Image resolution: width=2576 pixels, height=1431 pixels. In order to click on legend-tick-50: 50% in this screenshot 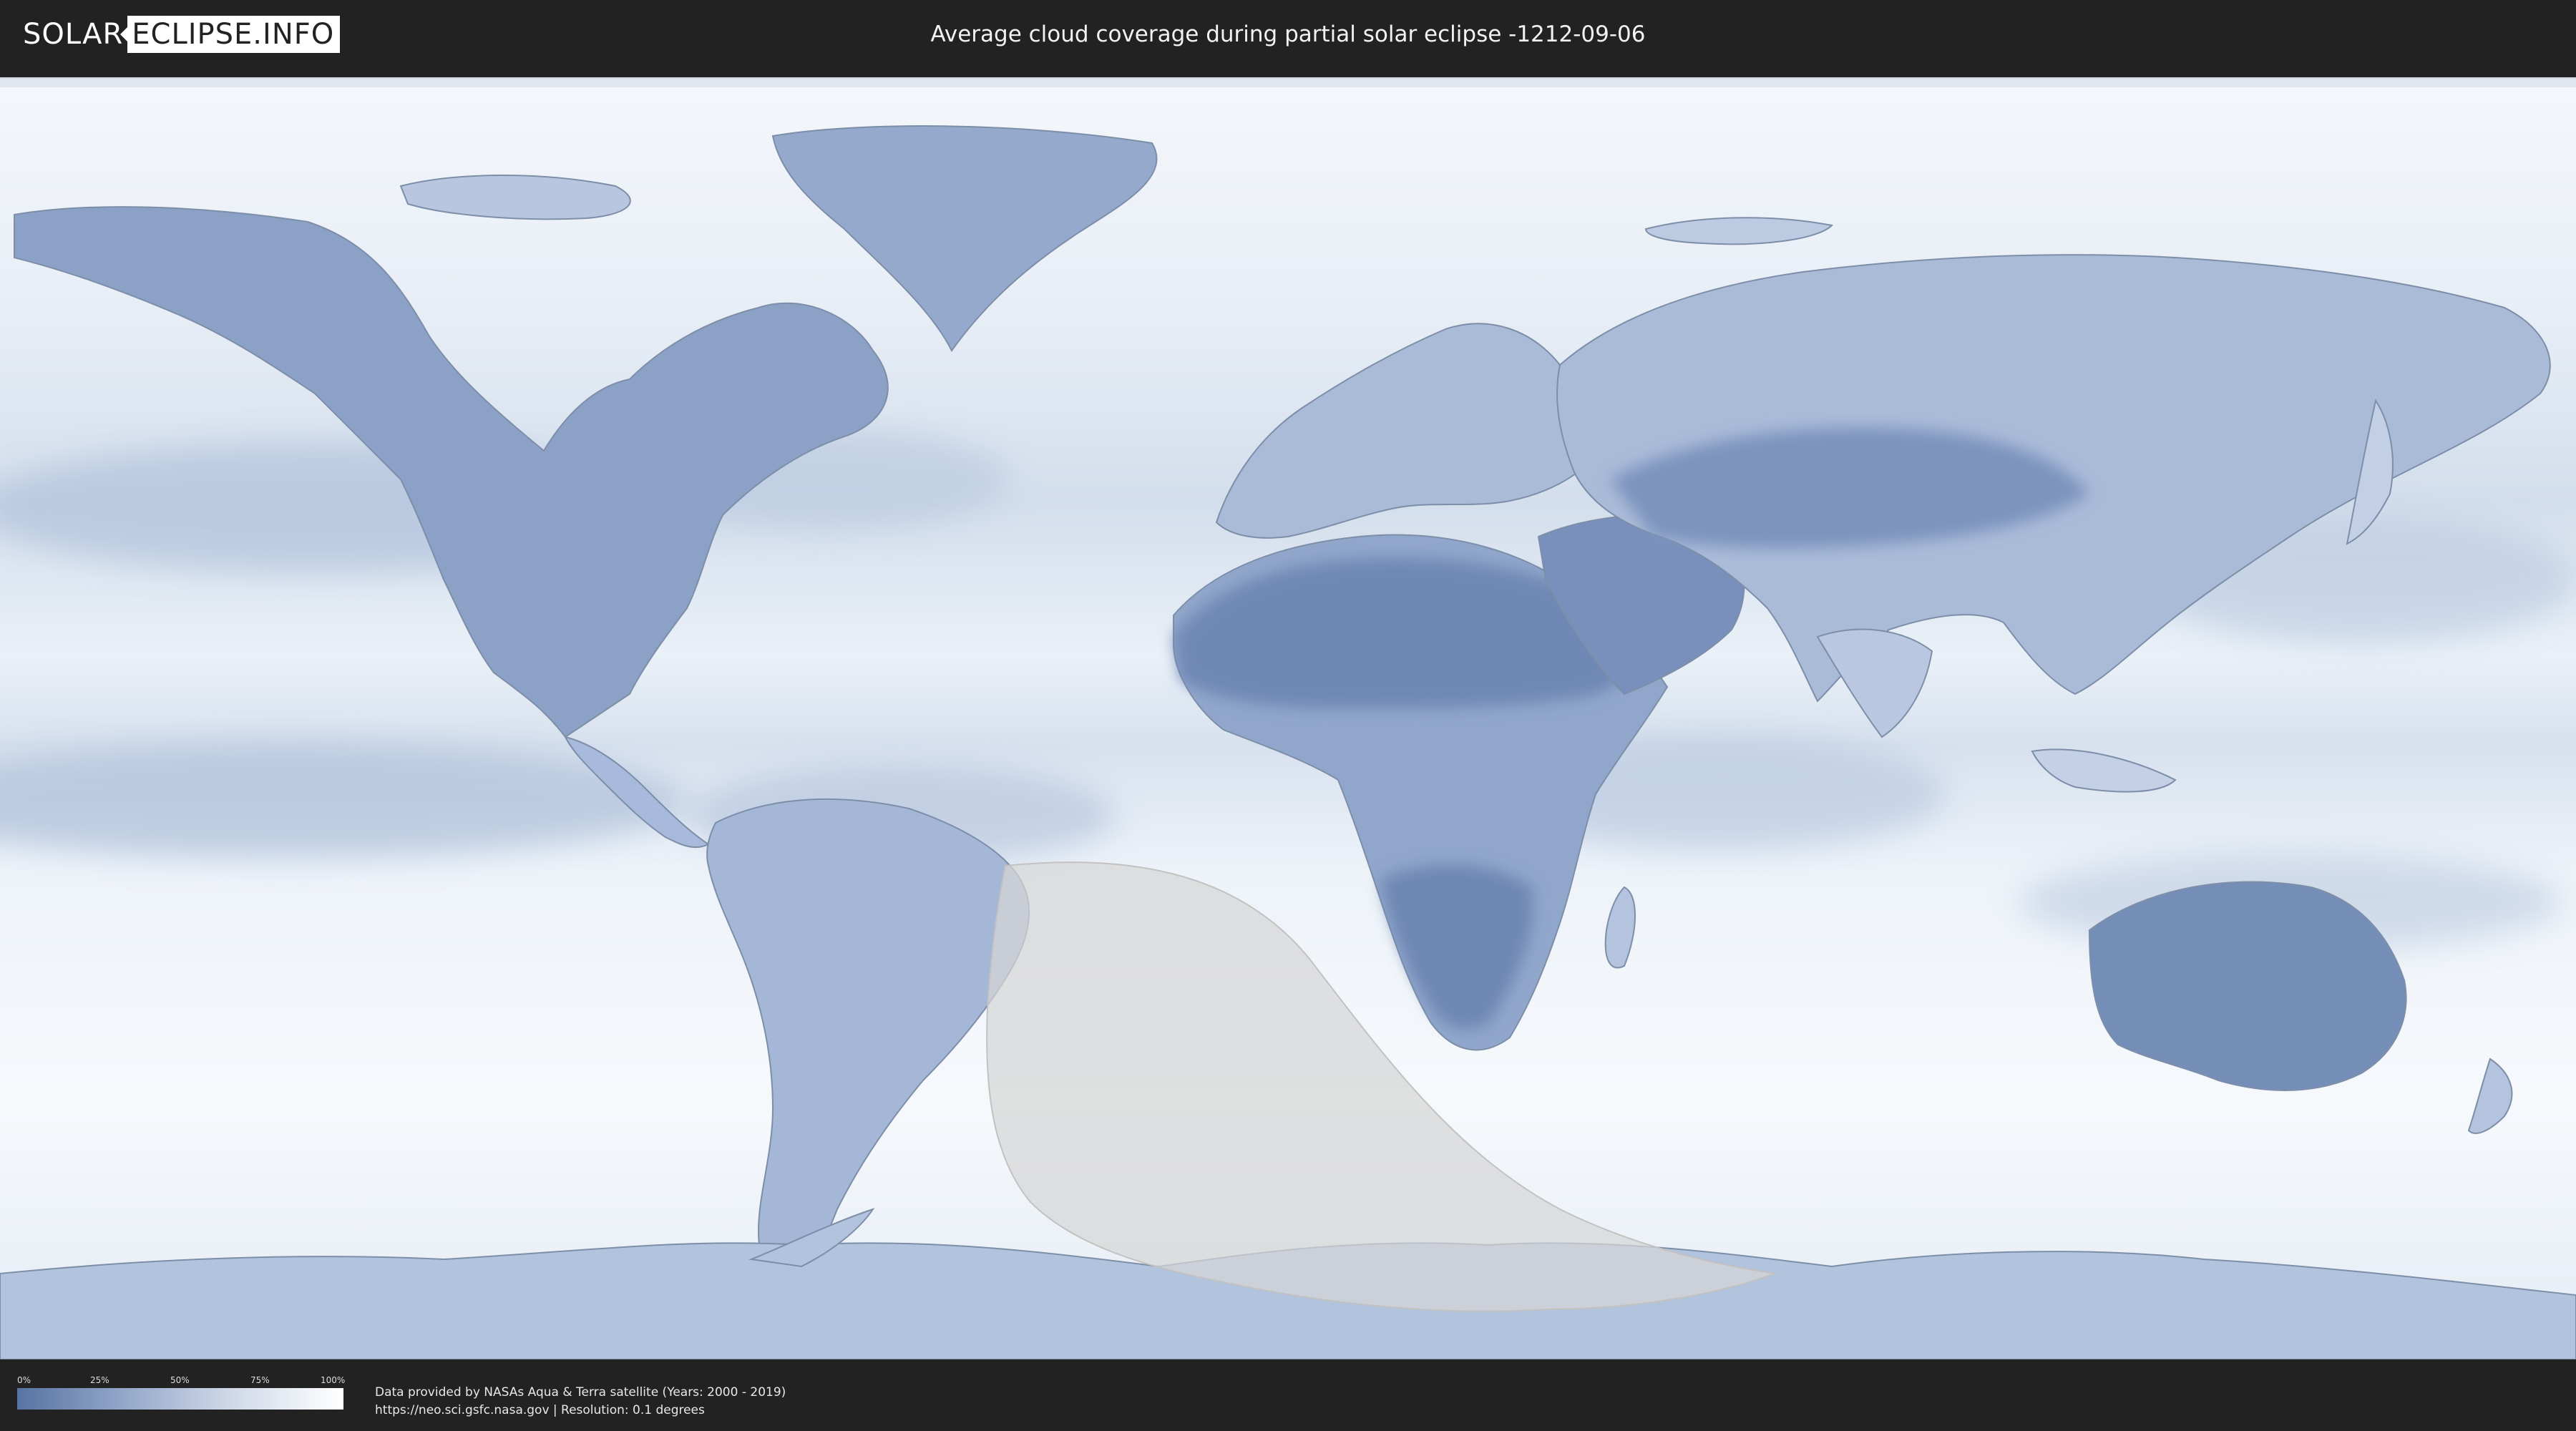, I will do `click(180, 1380)`.